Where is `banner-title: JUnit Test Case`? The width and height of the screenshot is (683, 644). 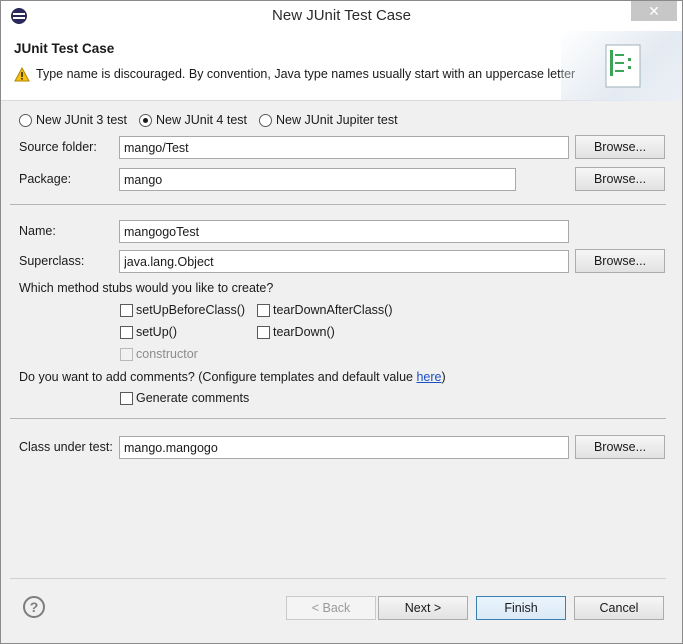 banner-title: JUnit Test Case is located at coordinates (64, 48).